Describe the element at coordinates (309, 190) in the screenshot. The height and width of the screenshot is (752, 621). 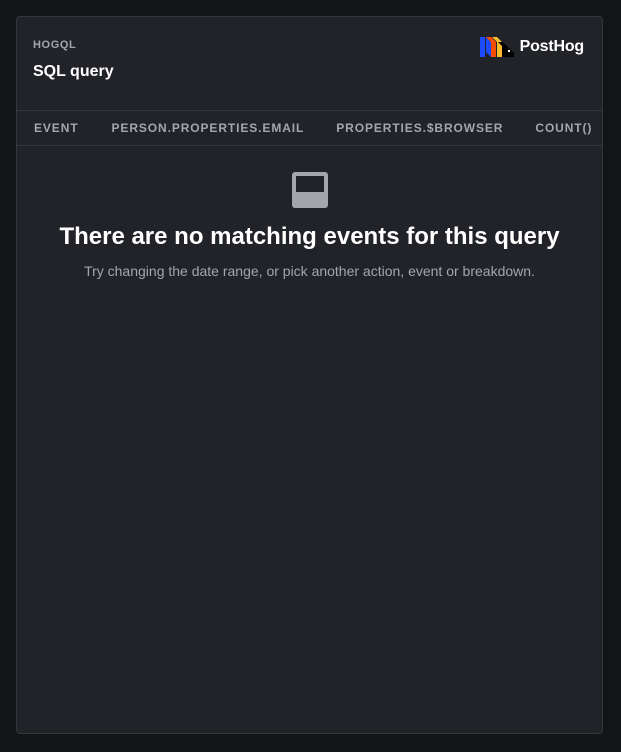
I see `inbox-icon` at that location.